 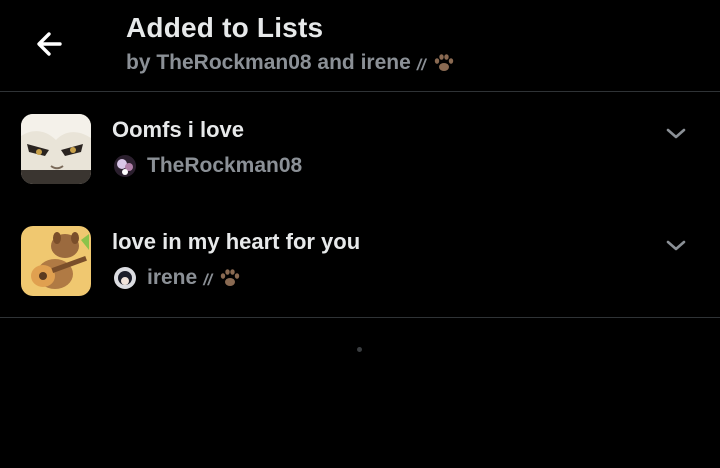 I want to click on owner-name: TheRockman08, so click(x=225, y=165).